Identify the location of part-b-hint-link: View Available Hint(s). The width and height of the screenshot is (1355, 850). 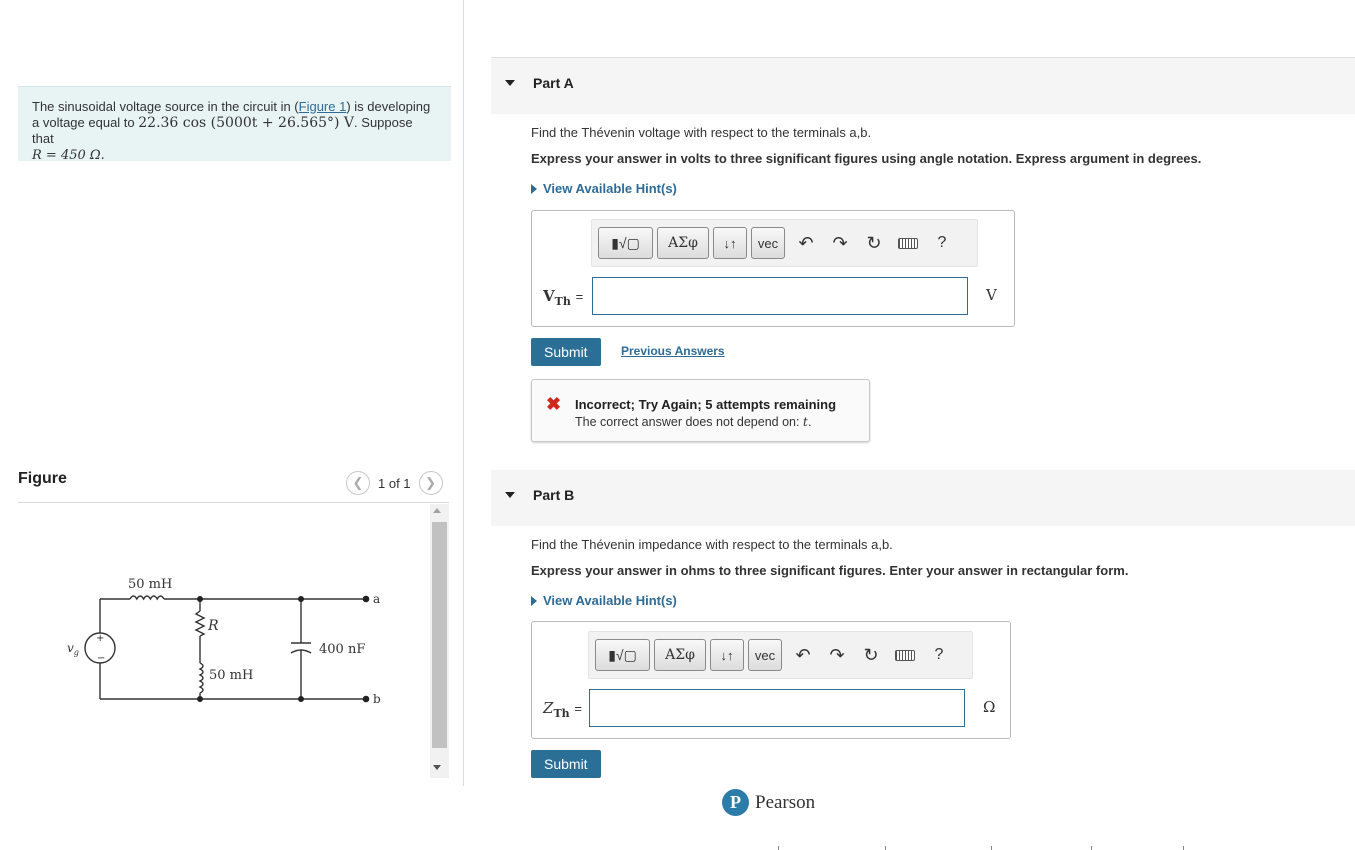
(604, 600).